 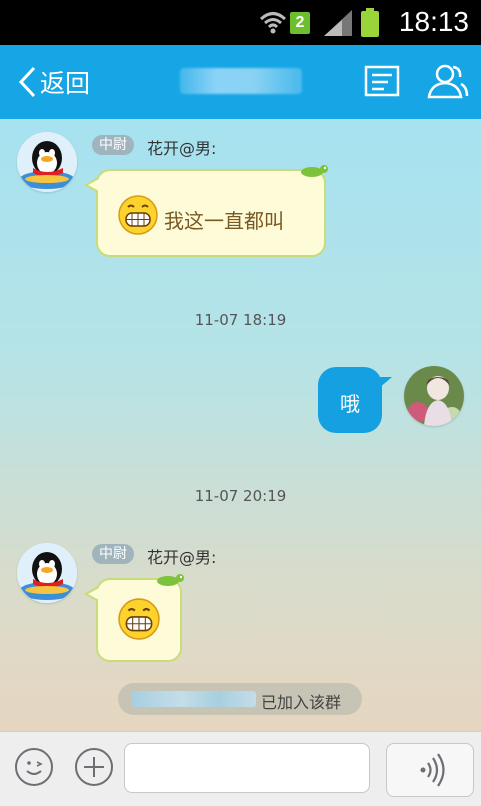 What do you see at coordinates (194, 699) in the screenshot?
I see `blurred-member-name` at bounding box center [194, 699].